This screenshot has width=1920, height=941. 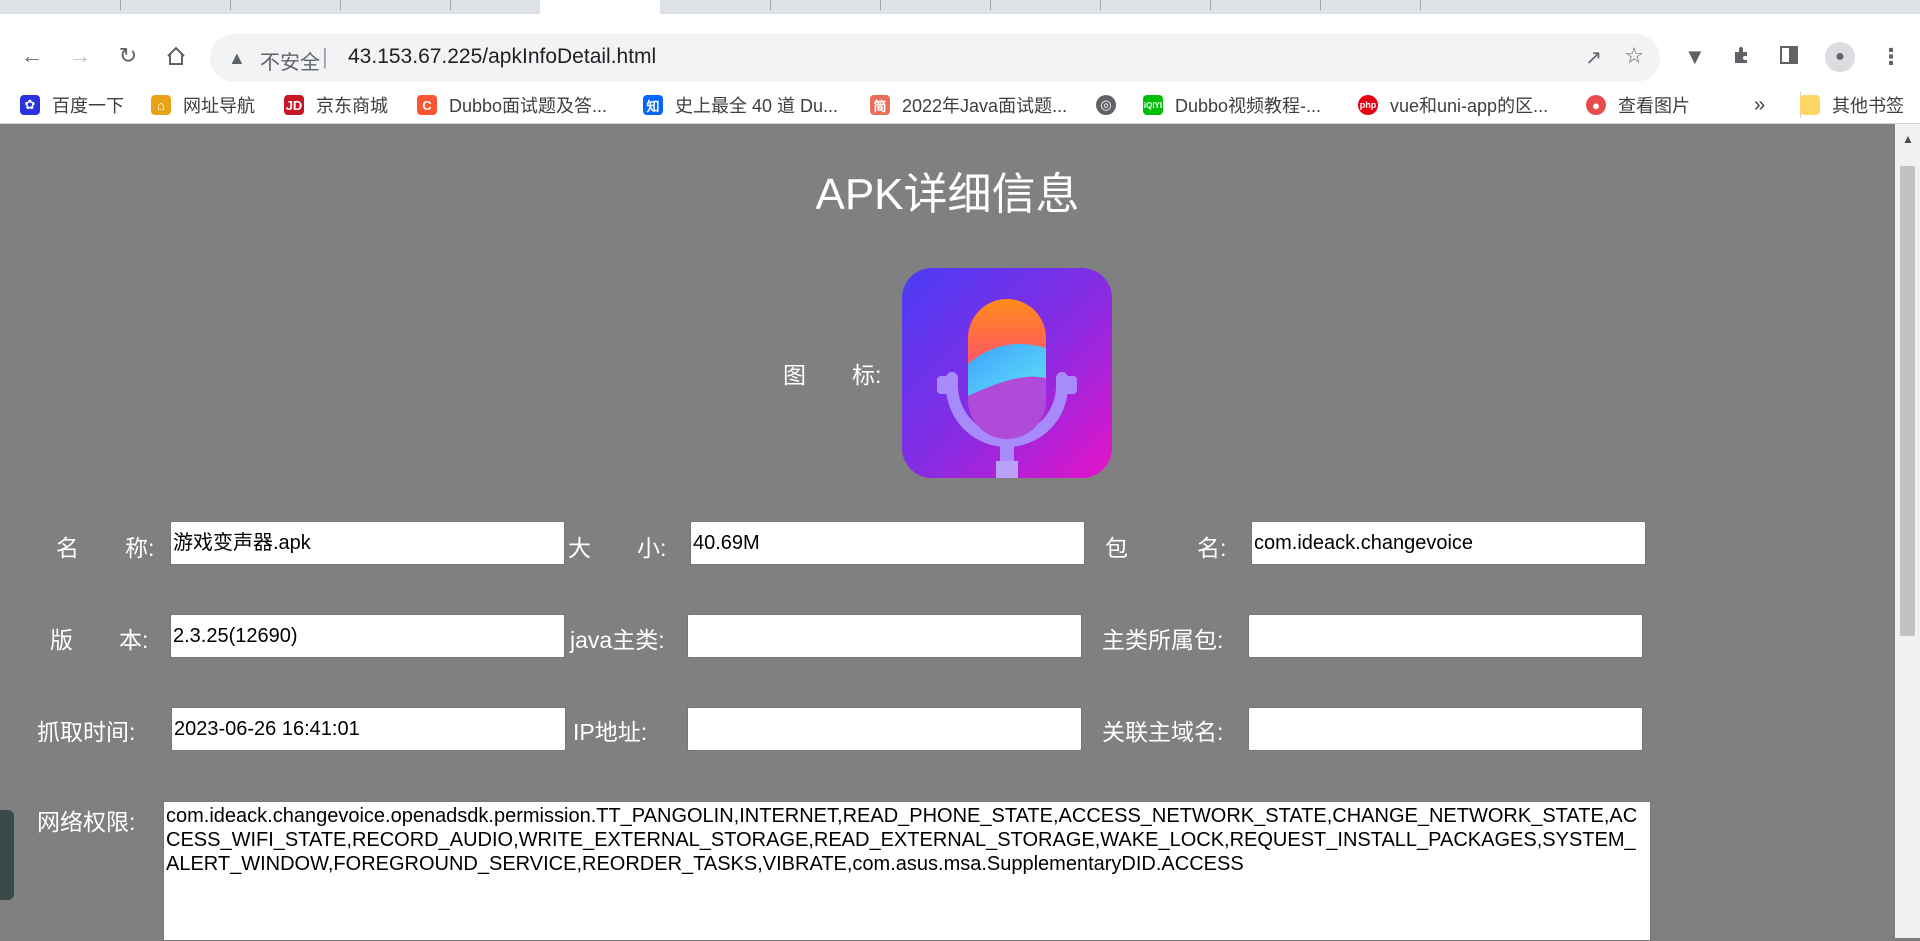 What do you see at coordinates (1810, 105) in the screenshot?
I see `folder-icon` at bounding box center [1810, 105].